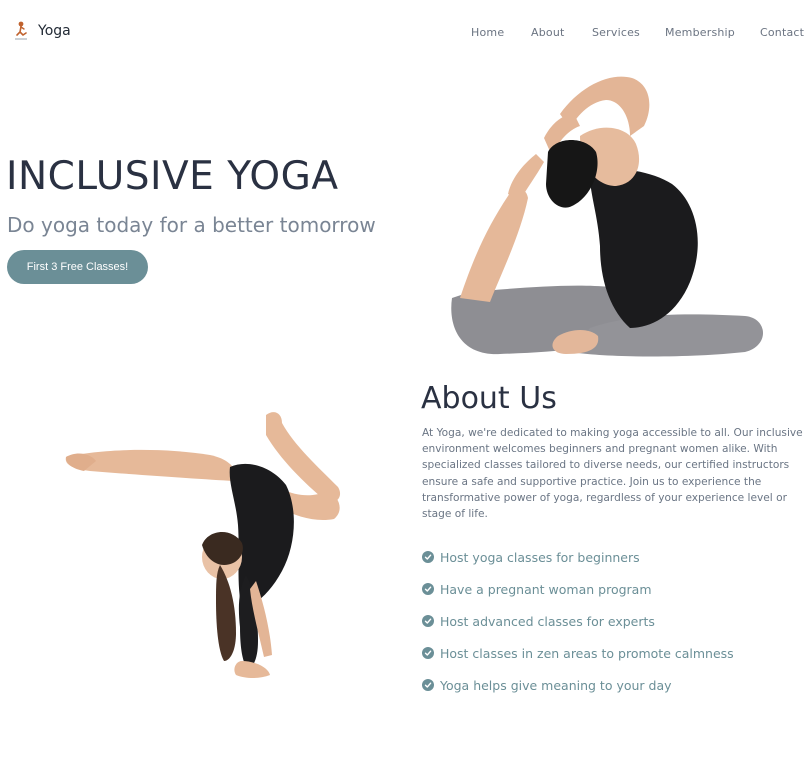 Image resolution: width=807 pixels, height=768 pixels. Describe the element at coordinates (540, 557) in the screenshot. I see `feature-label: Host yoga classes for beginners` at that location.